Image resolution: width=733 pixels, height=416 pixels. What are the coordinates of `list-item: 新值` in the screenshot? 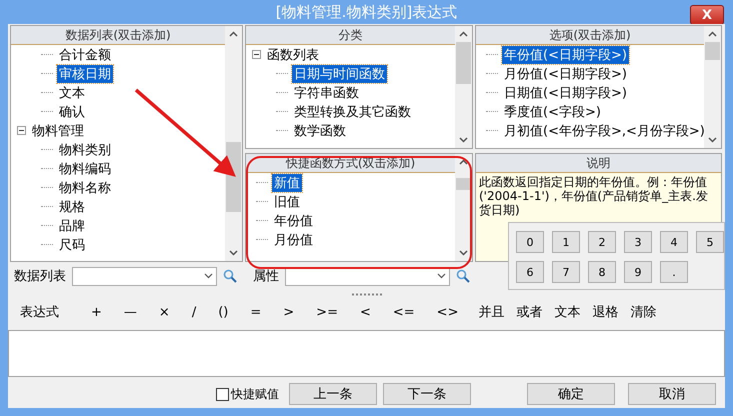 It's located at (287, 183).